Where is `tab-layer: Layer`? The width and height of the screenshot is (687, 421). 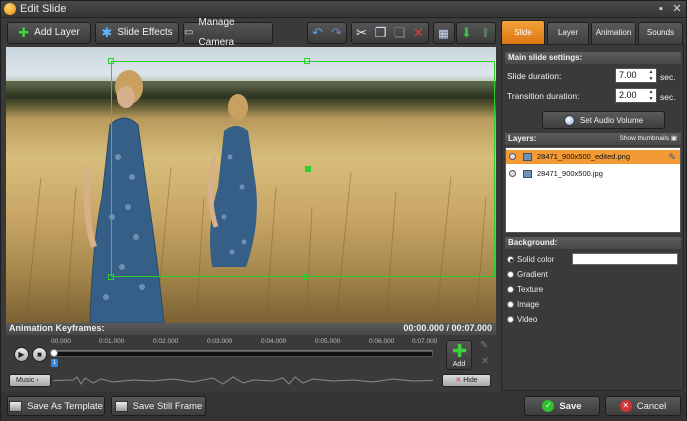
tab-layer: Layer is located at coordinates (568, 33).